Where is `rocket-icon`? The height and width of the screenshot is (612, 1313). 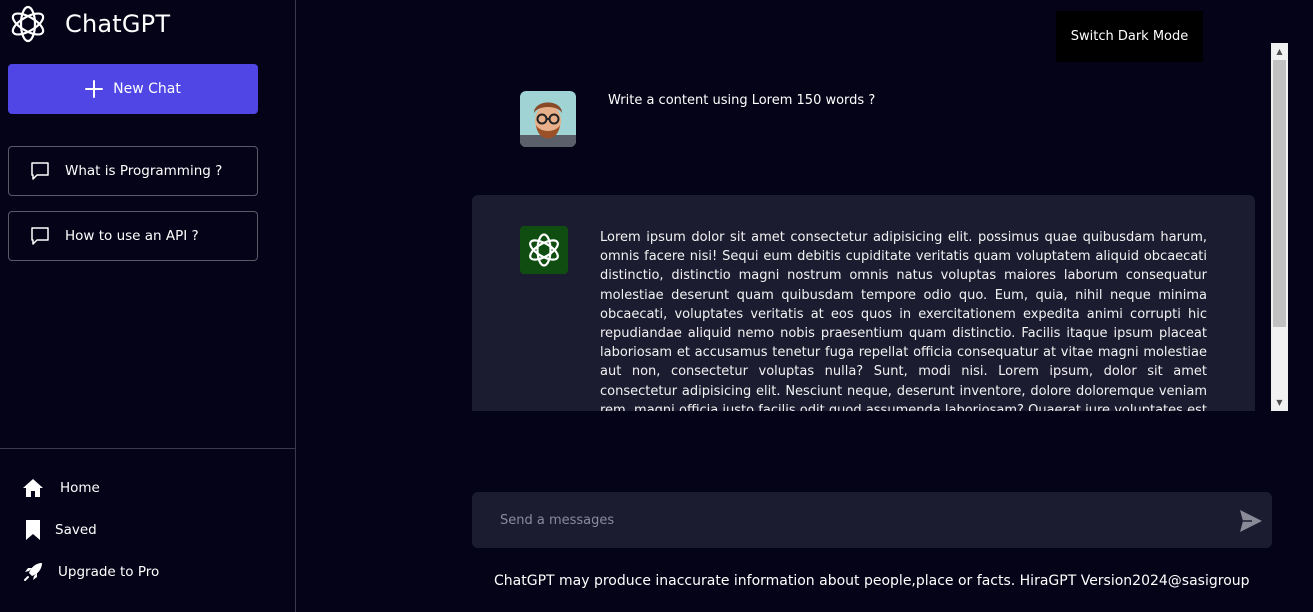
rocket-icon is located at coordinates (33, 572).